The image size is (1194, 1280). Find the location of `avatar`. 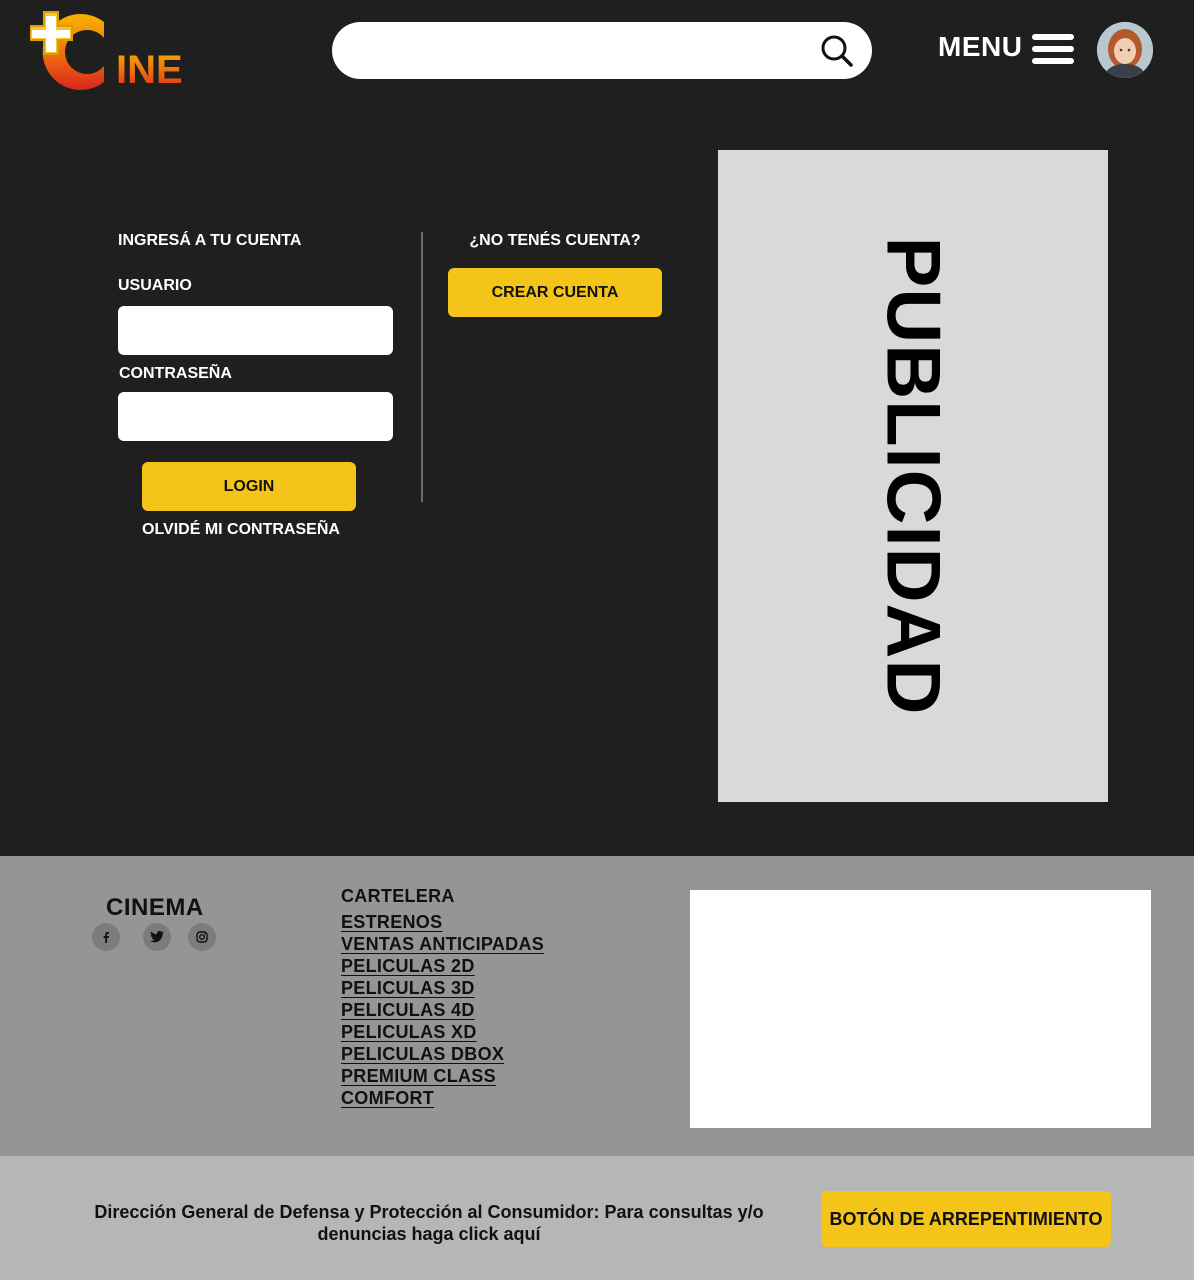

avatar is located at coordinates (1125, 50).